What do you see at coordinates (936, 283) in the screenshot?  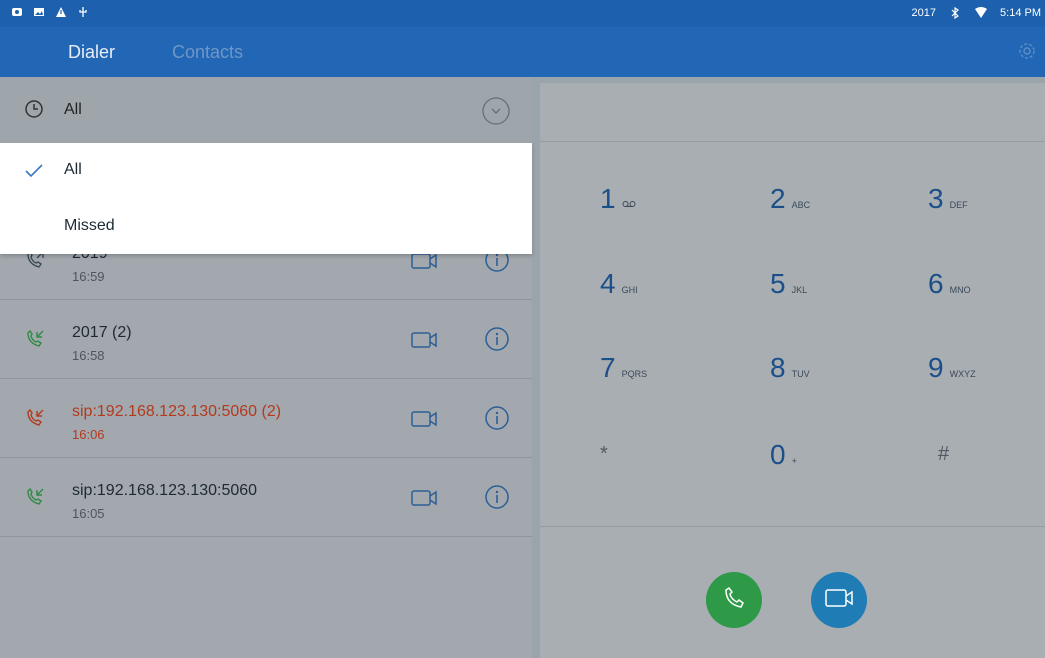 I see `key-digit: 6` at bounding box center [936, 283].